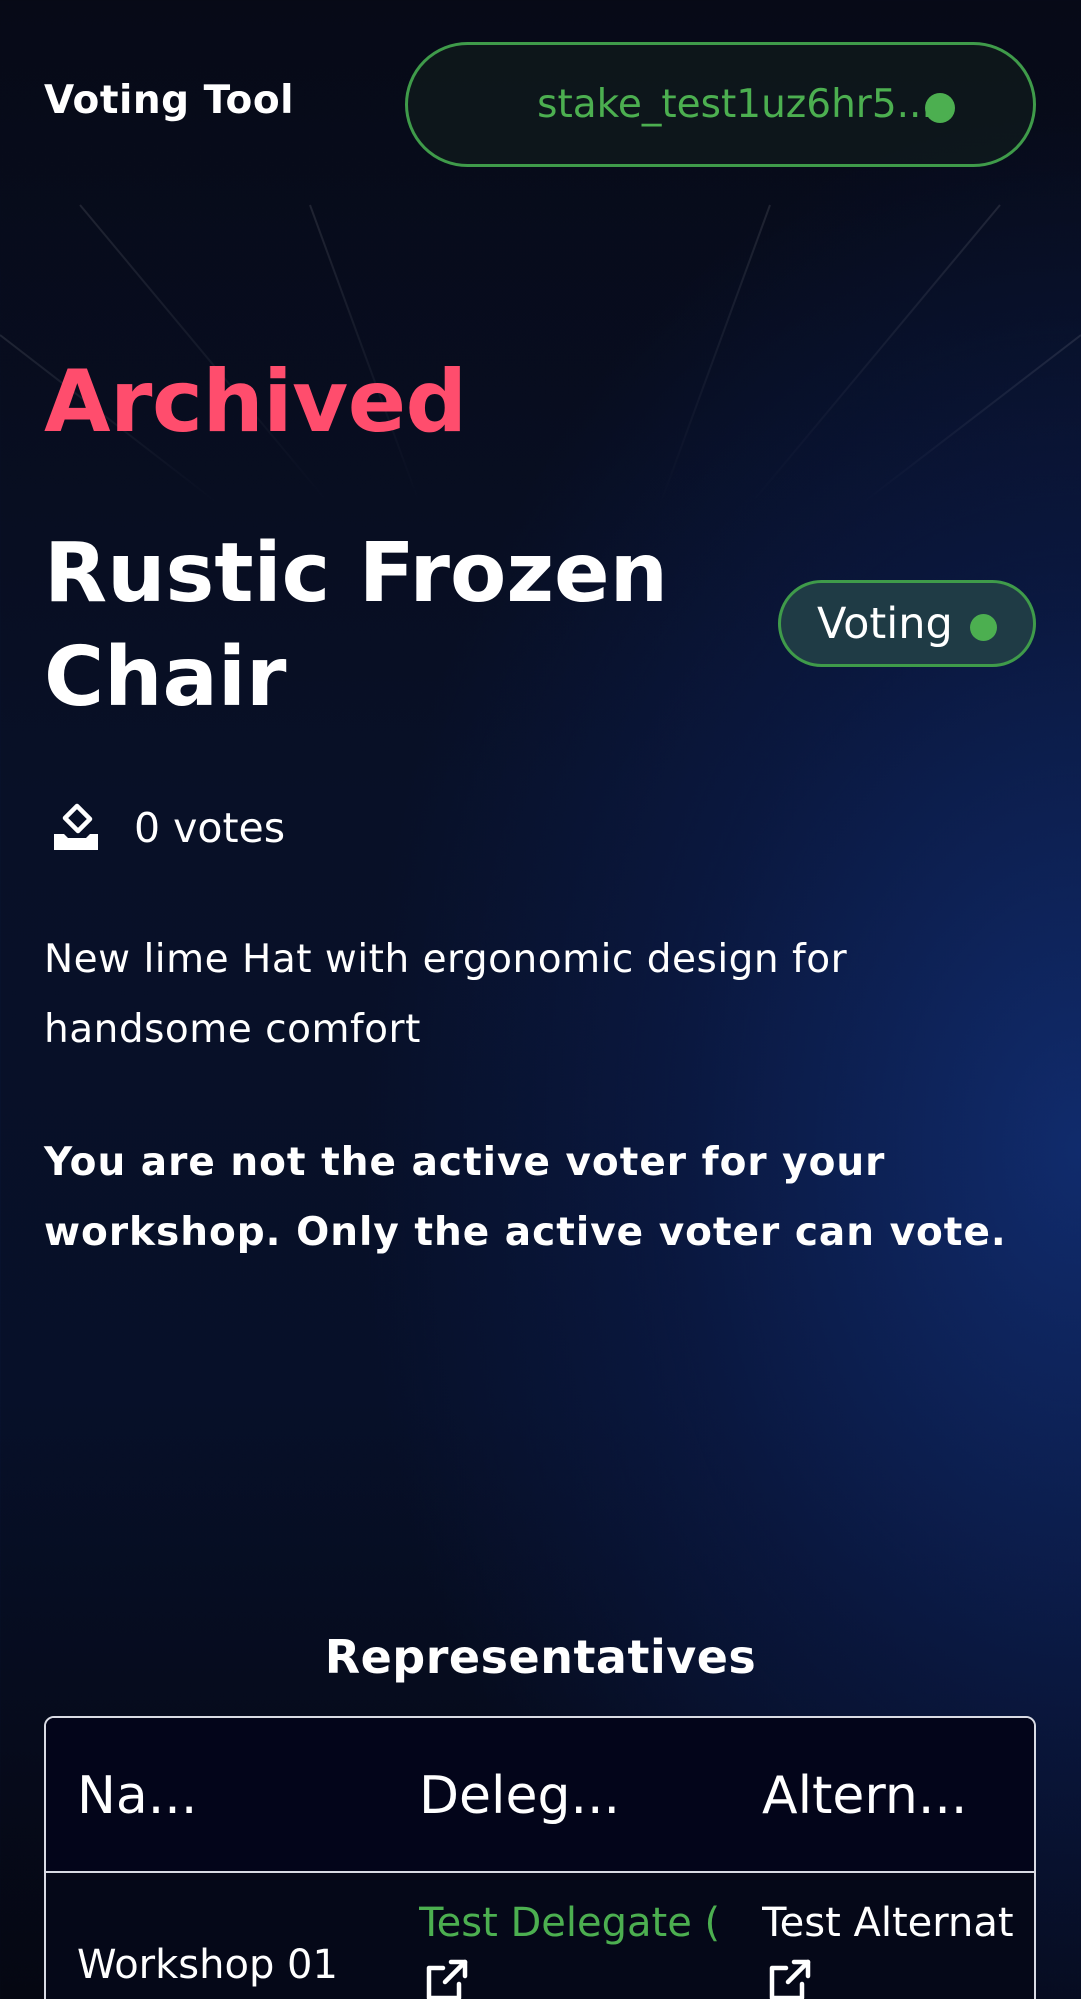  I want to click on votes-summary: 0 votes, so click(166, 828).